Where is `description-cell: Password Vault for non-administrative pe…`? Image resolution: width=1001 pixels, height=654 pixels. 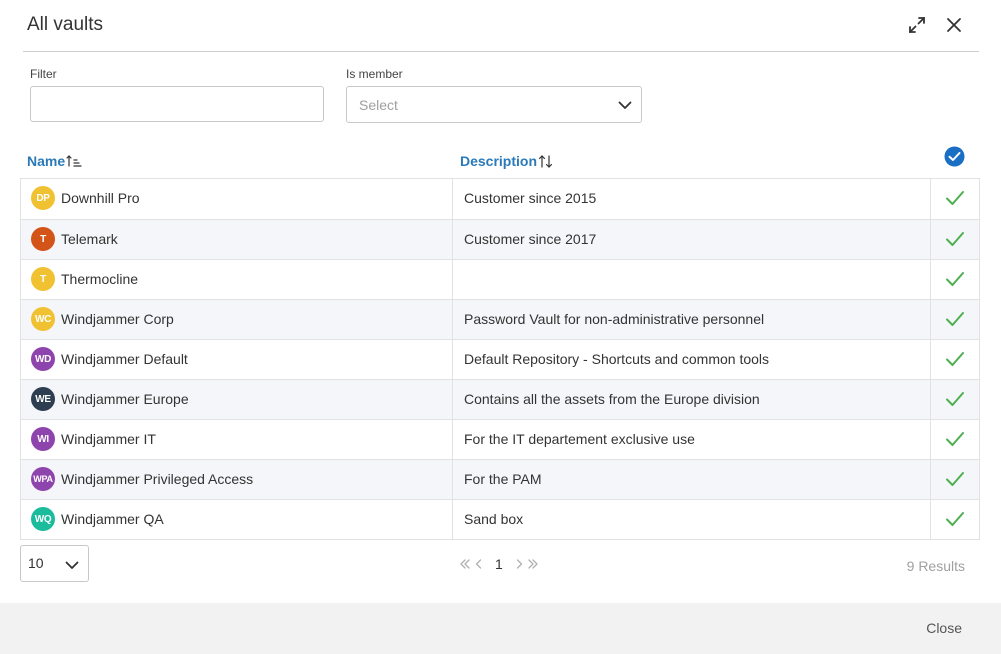
description-cell: Password Vault for non-administrative pe… is located at coordinates (692, 319).